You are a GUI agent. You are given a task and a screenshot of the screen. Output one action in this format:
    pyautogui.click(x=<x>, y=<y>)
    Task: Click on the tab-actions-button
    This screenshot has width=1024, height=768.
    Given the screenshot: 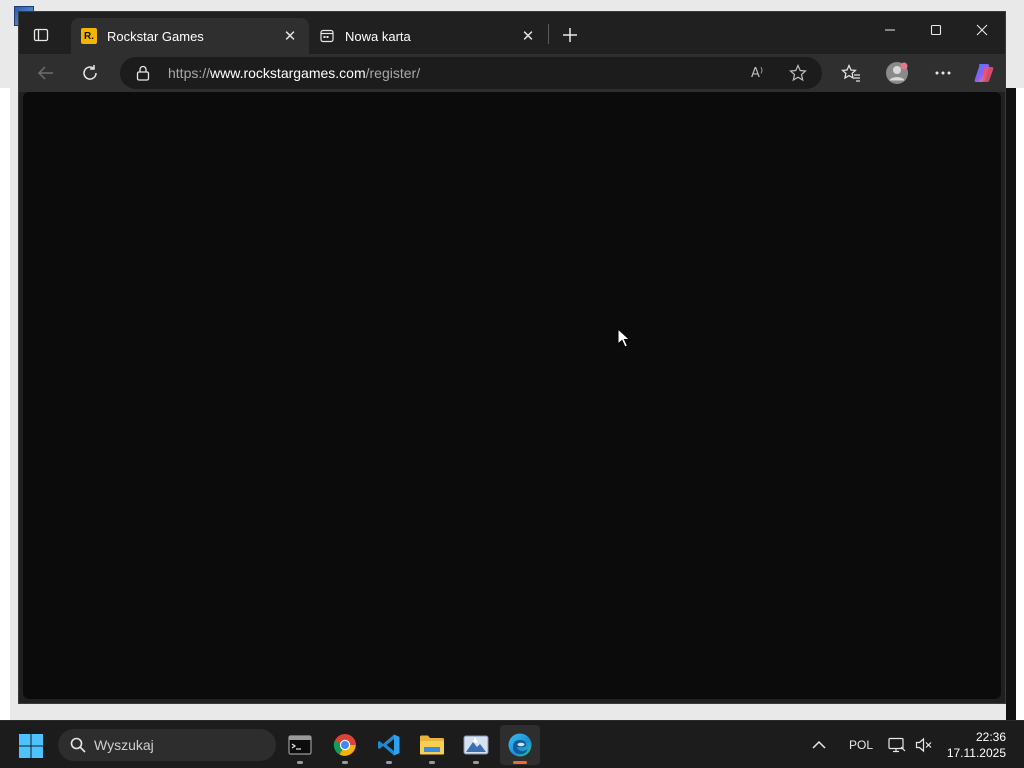 What is the action you would take?
    pyautogui.click(x=41, y=35)
    